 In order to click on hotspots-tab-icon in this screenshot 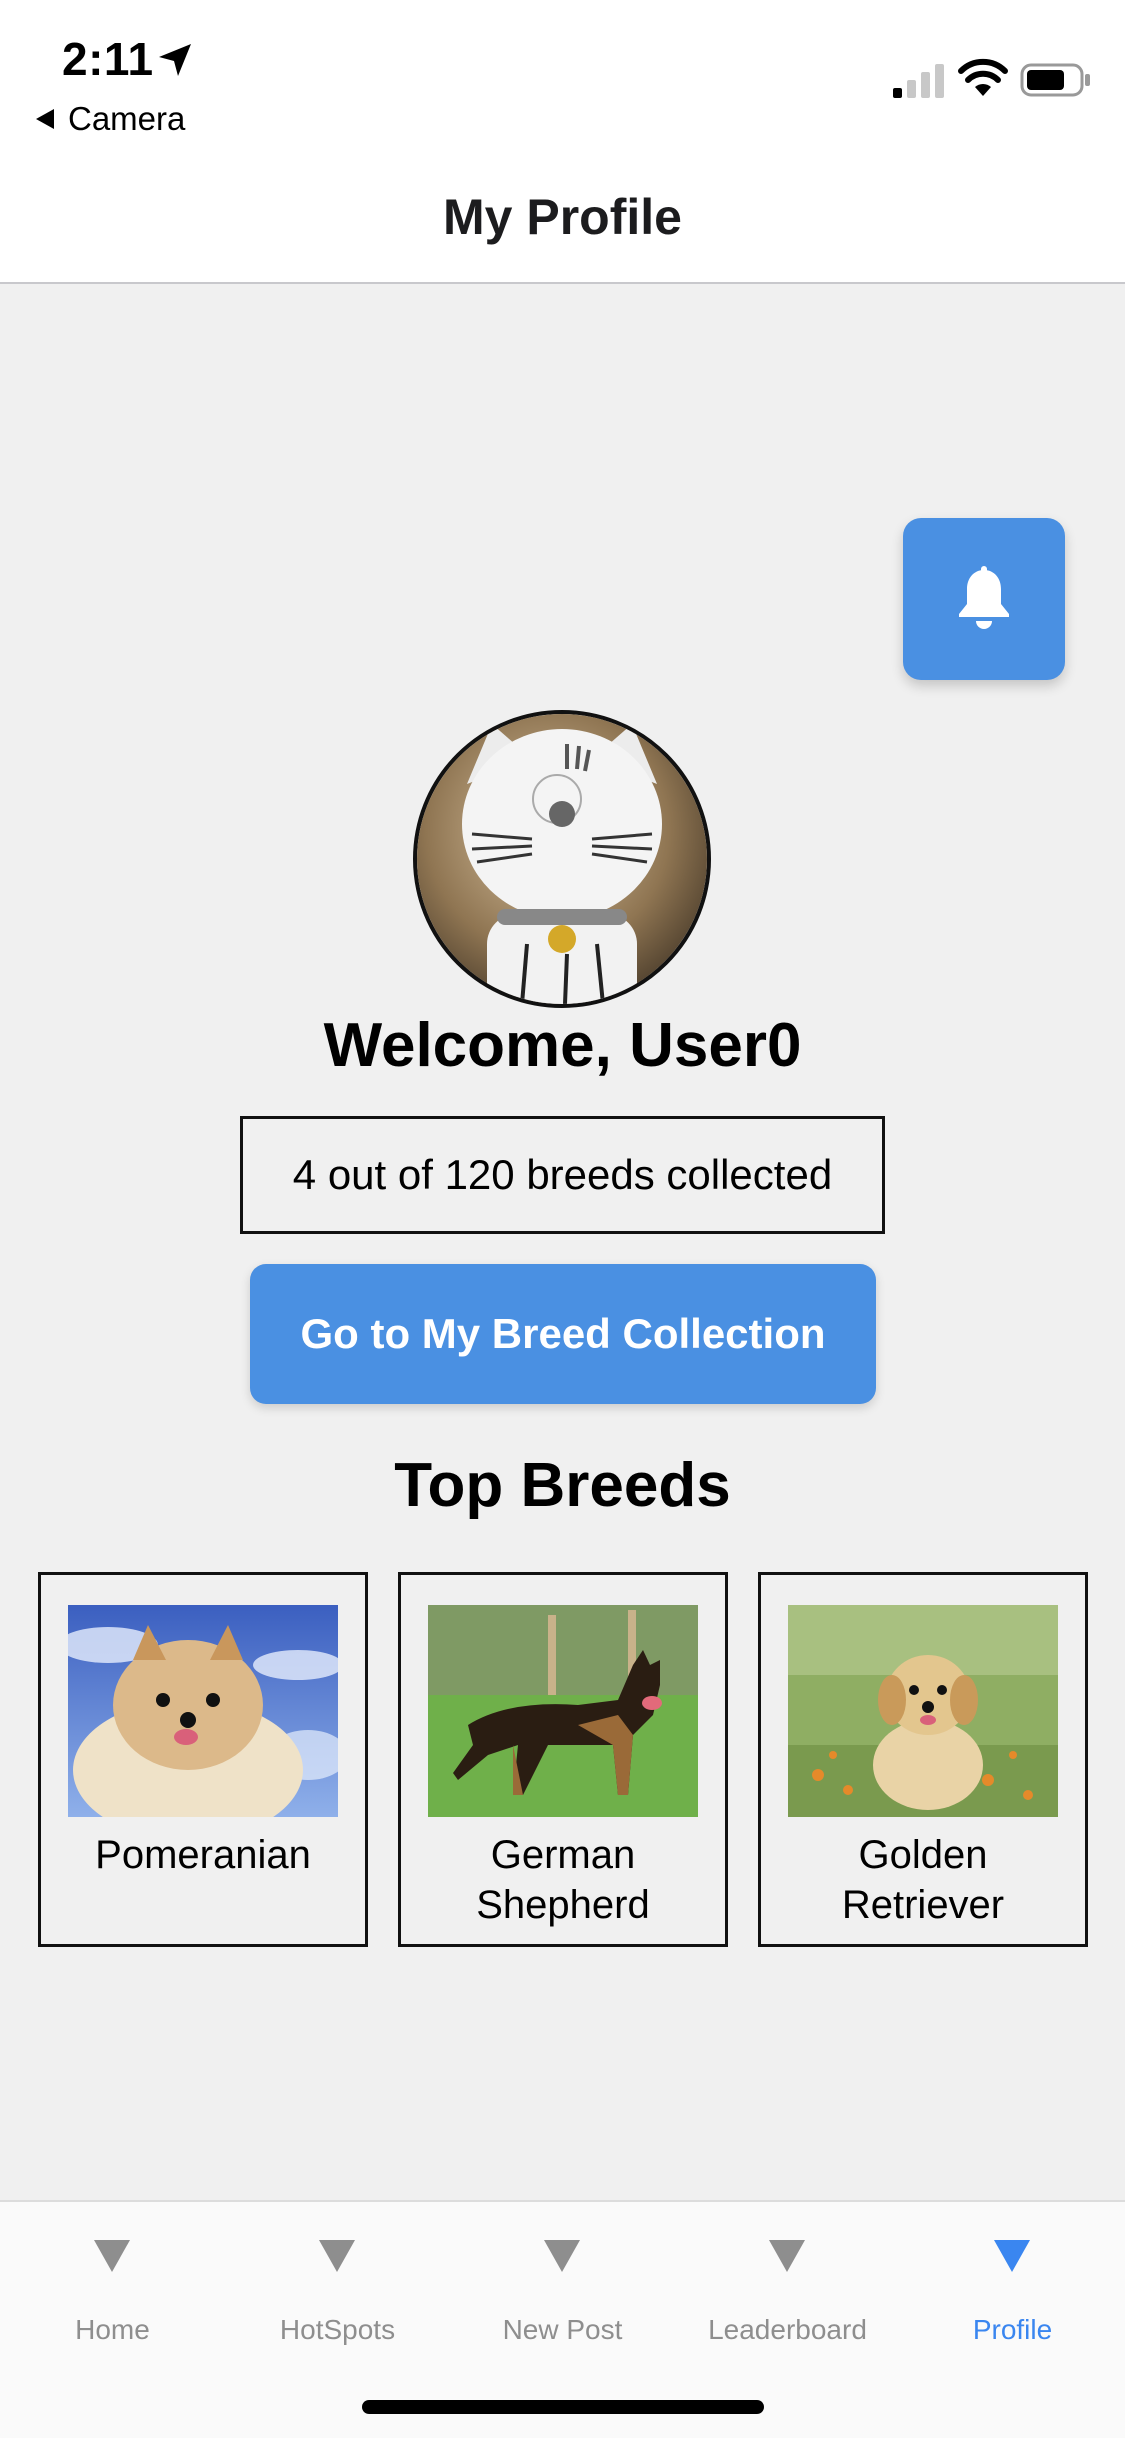, I will do `click(337, 2256)`.